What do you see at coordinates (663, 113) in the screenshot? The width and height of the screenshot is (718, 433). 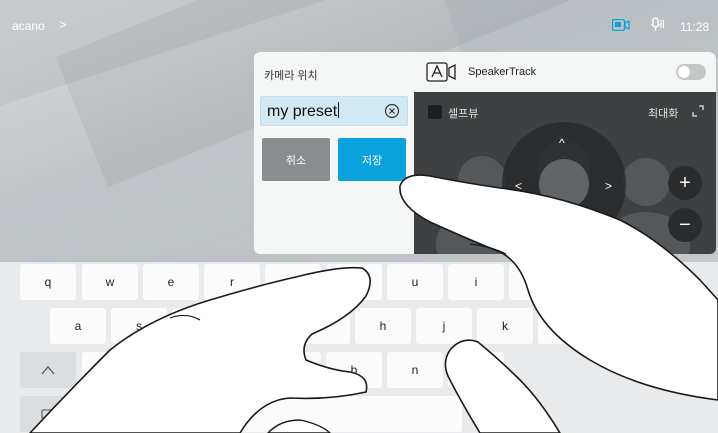 I see `maximize-label: 최대화` at bounding box center [663, 113].